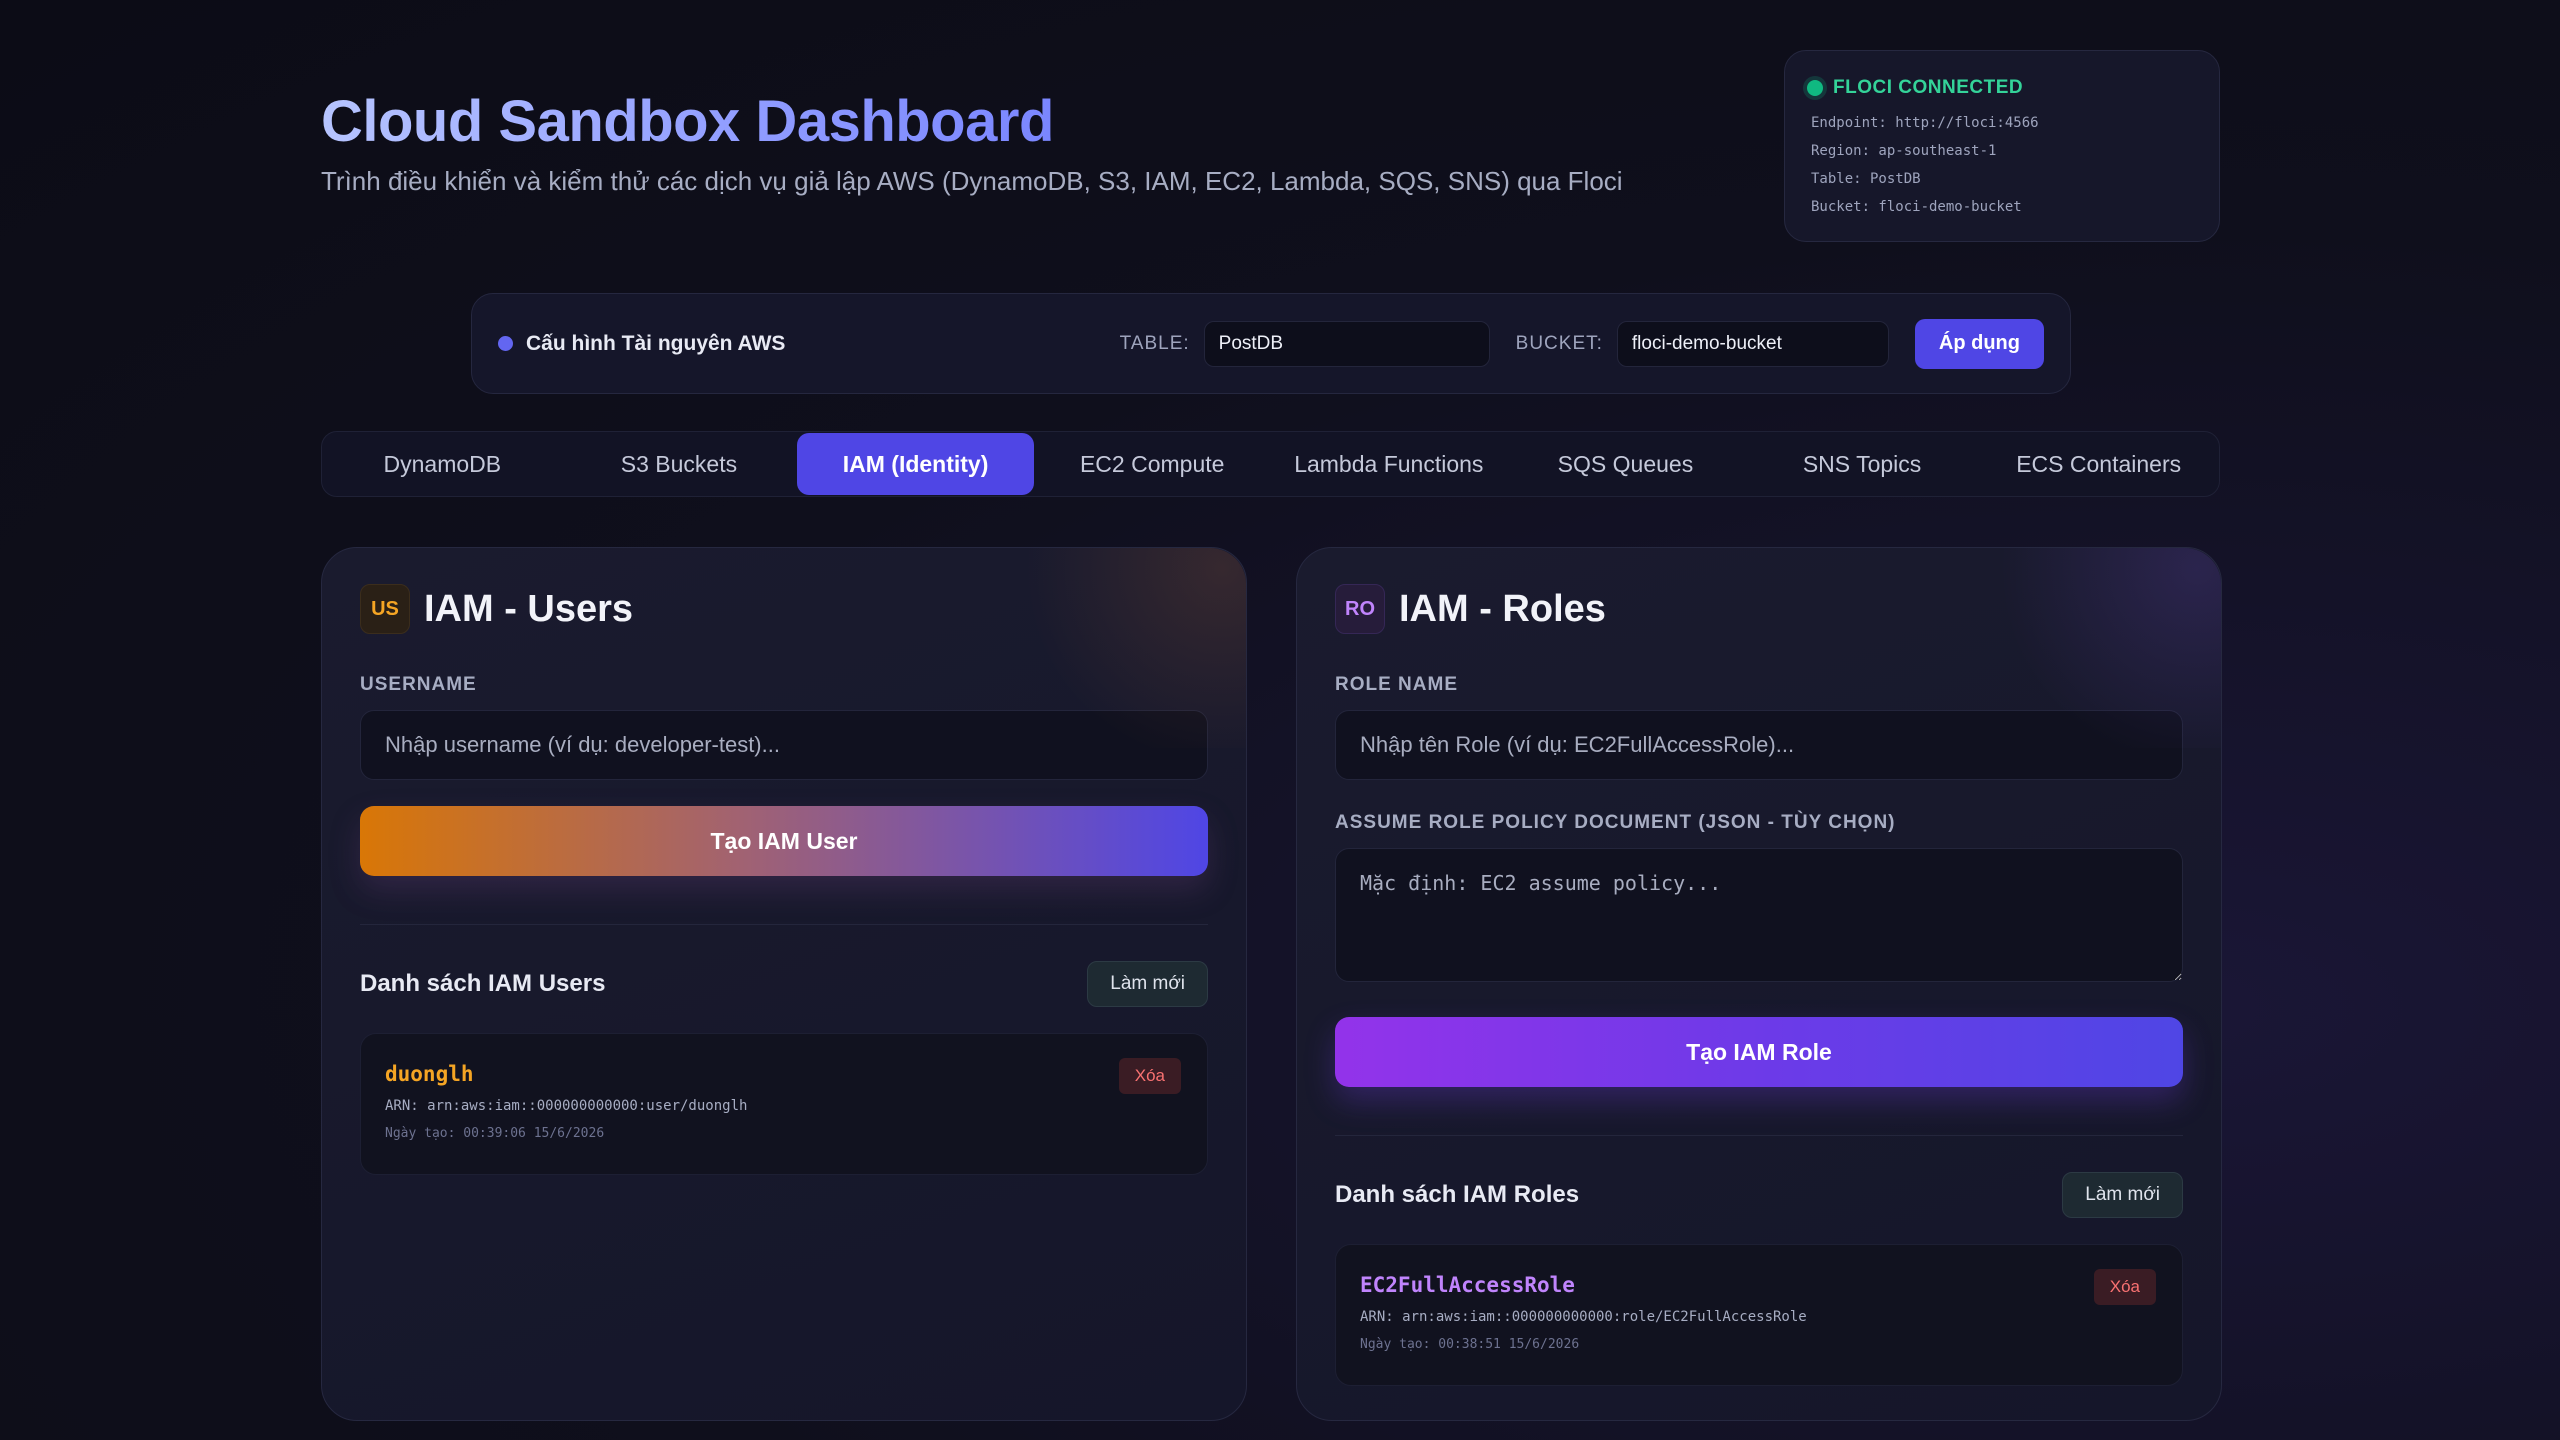 The height and width of the screenshot is (1440, 2560). I want to click on create-iam-user-button: Tạo IAM User, so click(784, 841).